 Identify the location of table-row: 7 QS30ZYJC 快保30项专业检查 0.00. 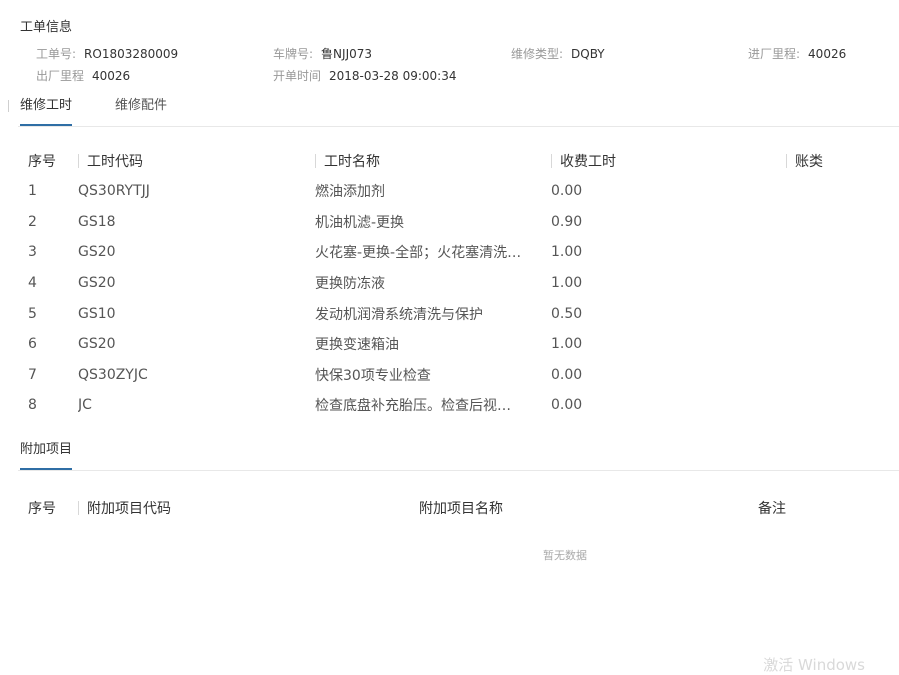
(459, 375).